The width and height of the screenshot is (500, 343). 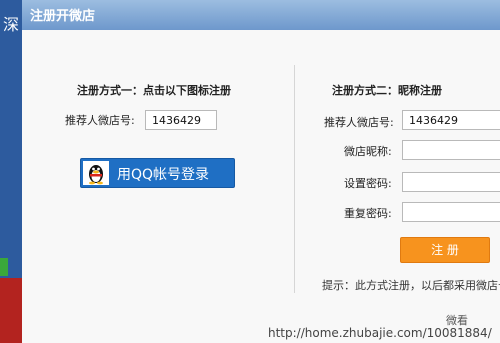 What do you see at coordinates (445, 250) in the screenshot?
I see `register-button: 注 册` at bounding box center [445, 250].